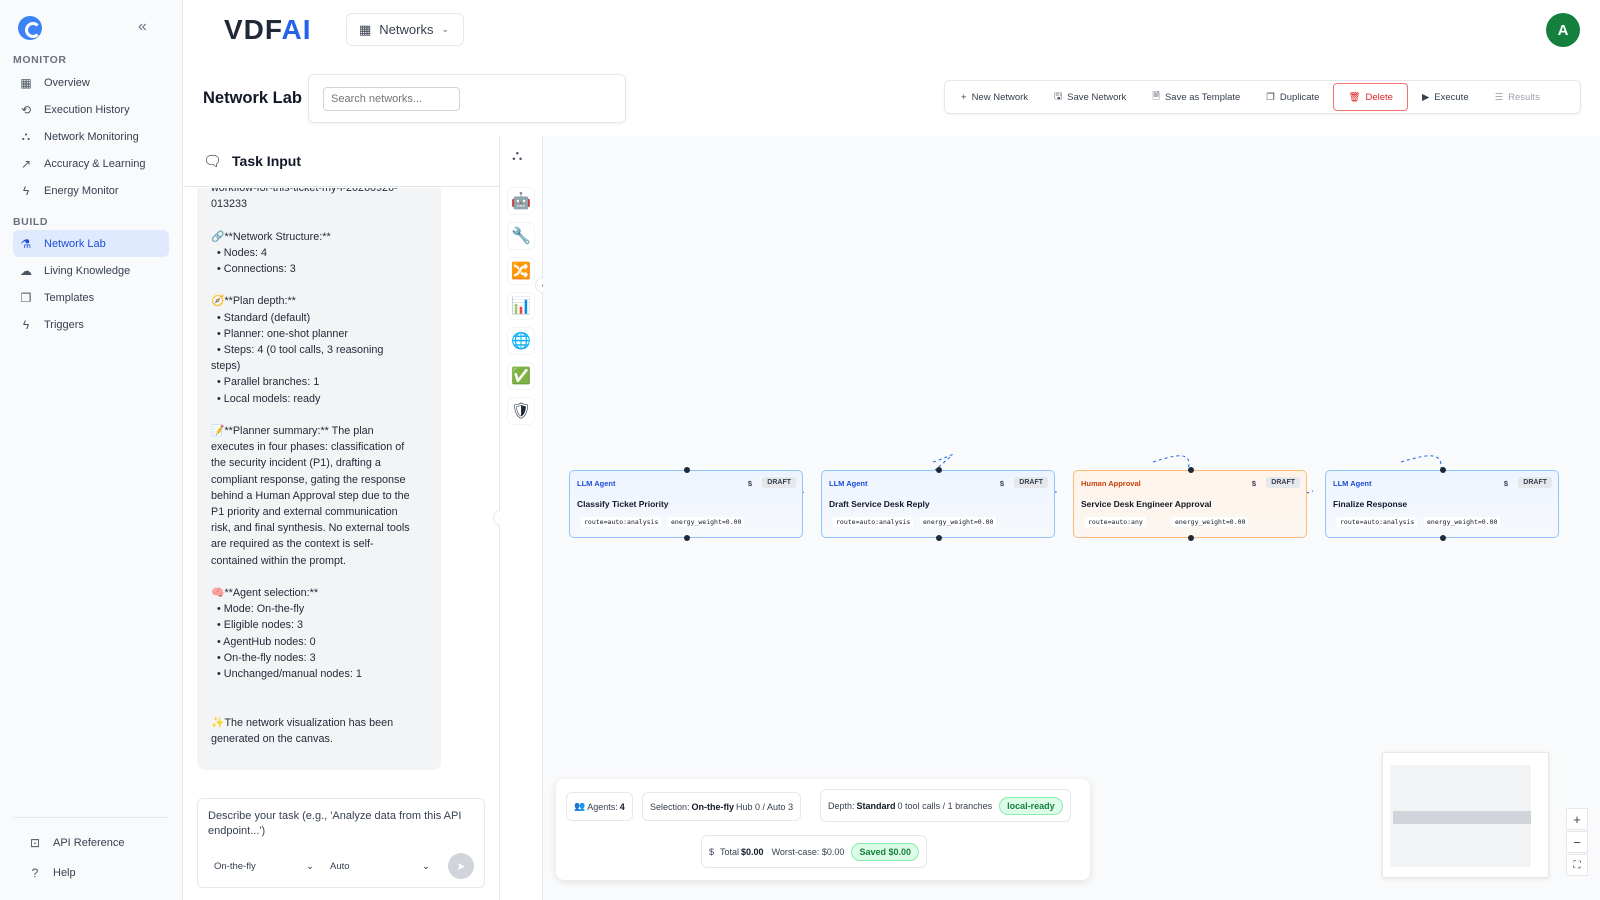 The width and height of the screenshot is (1600, 900). What do you see at coordinates (1292, 97) in the screenshot?
I see `duplicate-button: ❐ Duplicate` at bounding box center [1292, 97].